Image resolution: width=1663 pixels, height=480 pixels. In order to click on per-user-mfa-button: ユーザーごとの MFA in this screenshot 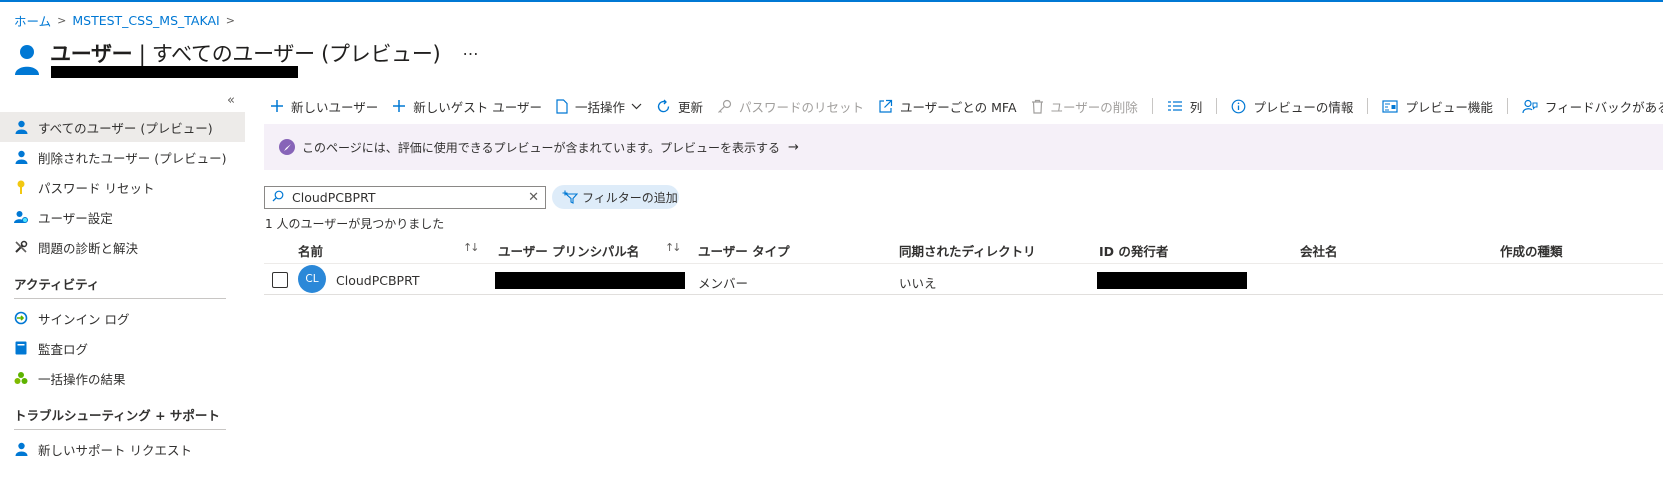, I will do `click(947, 106)`.